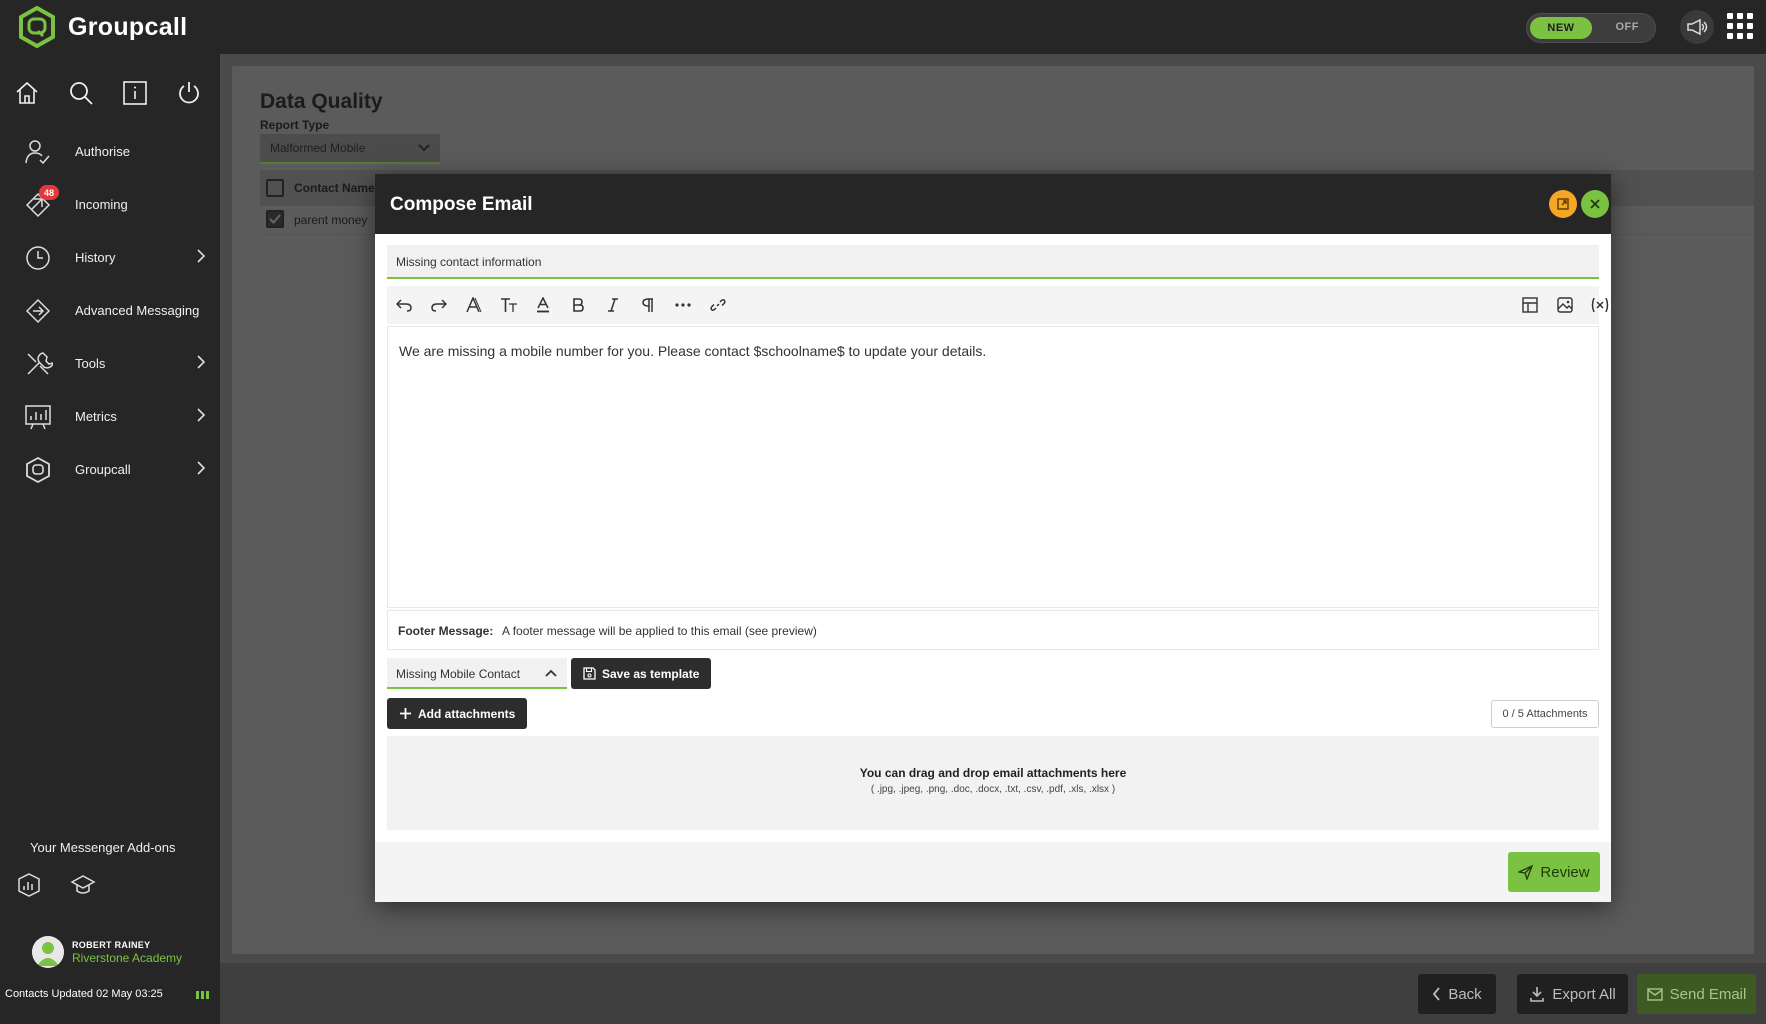 The image size is (1766, 1024). I want to click on addons-title: Your Messenger Add-ons, so click(103, 847).